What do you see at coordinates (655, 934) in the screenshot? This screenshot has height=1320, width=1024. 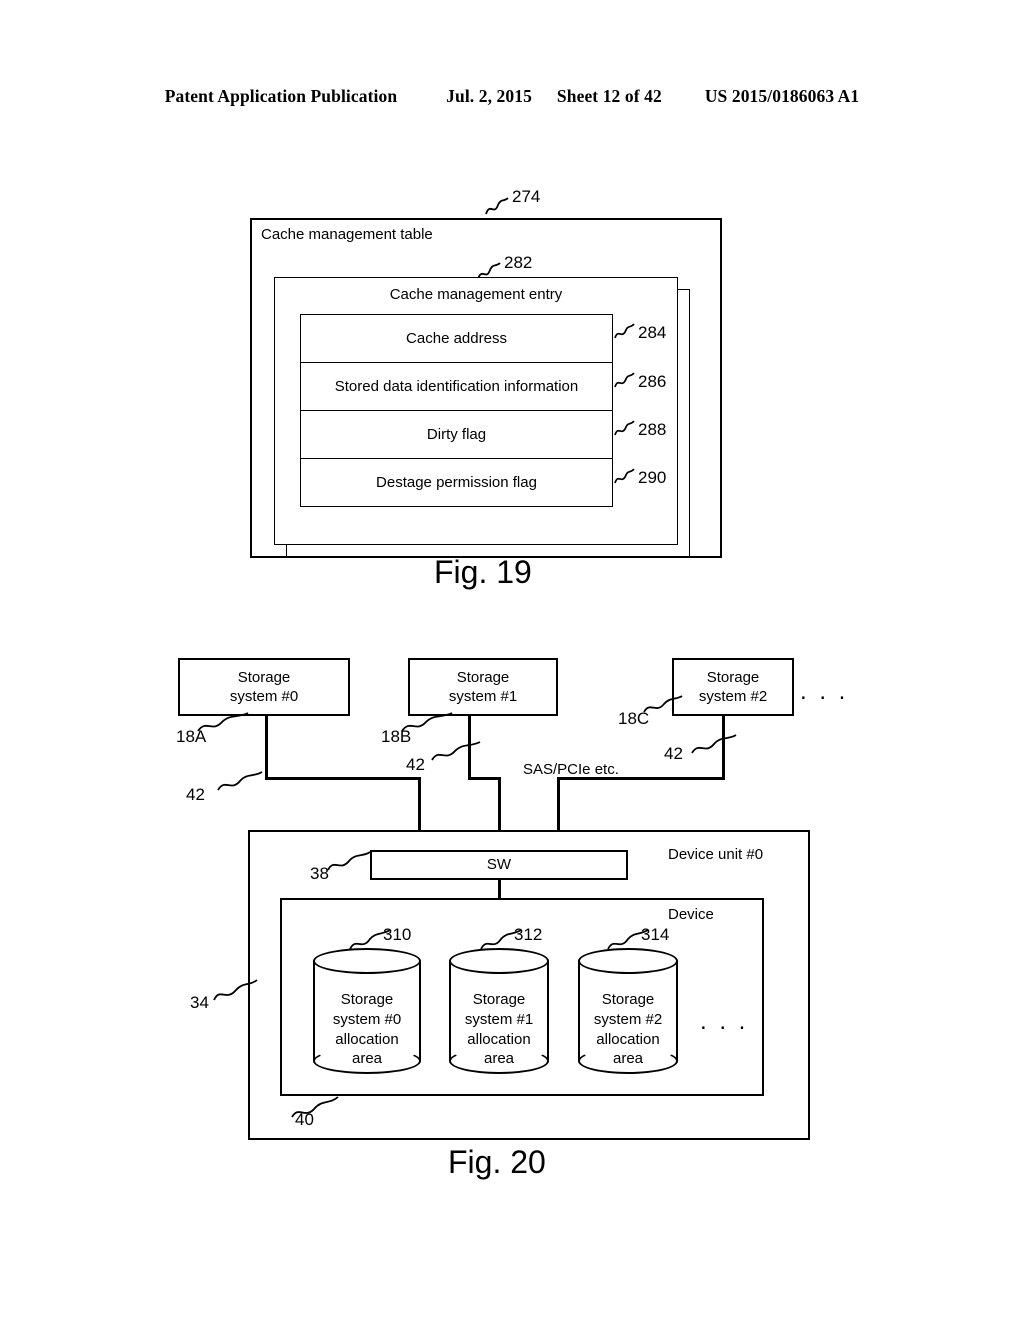 I see `ref-314: 314` at bounding box center [655, 934].